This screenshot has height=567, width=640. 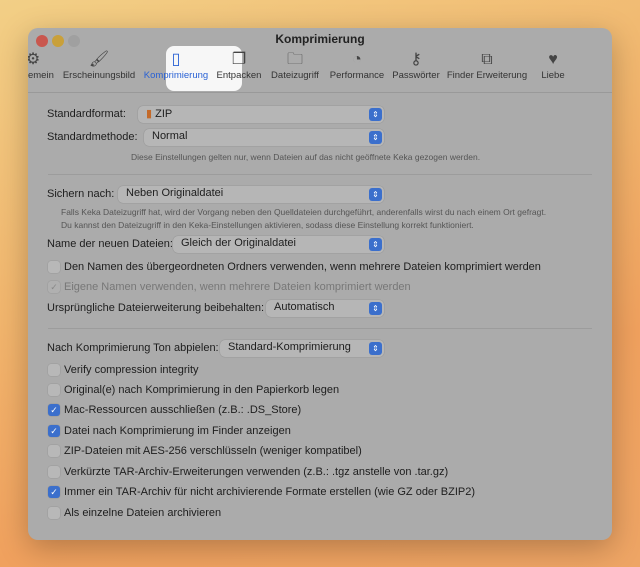 What do you see at coordinates (264, 137) in the screenshot?
I see `method-select: Normal ⇕` at bounding box center [264, 137].